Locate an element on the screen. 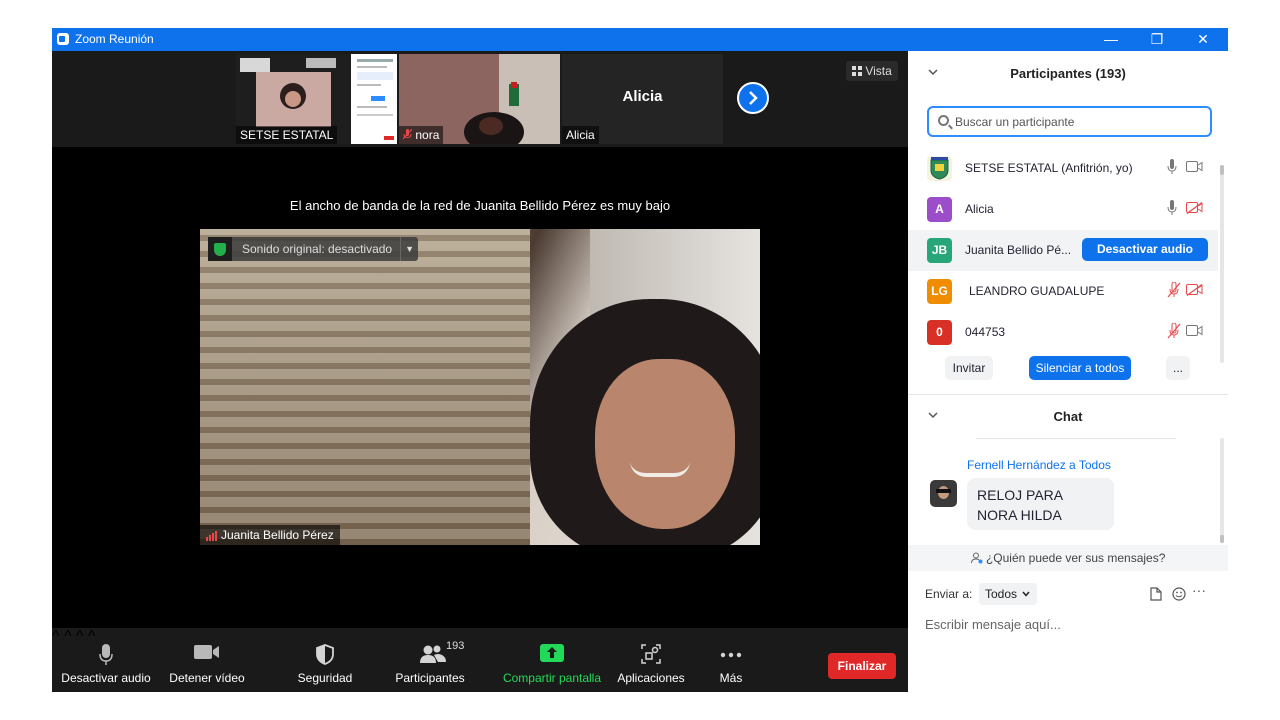  thumbnail-name-text: nora is located at coordinates (427, 135).